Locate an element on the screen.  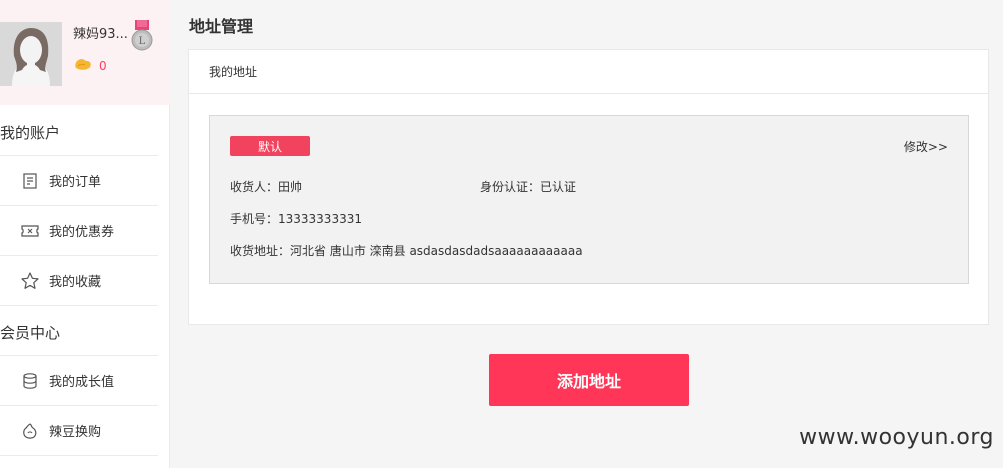
sidebar-item-growth: 我的成长值 is located at coordinates (79, 381).